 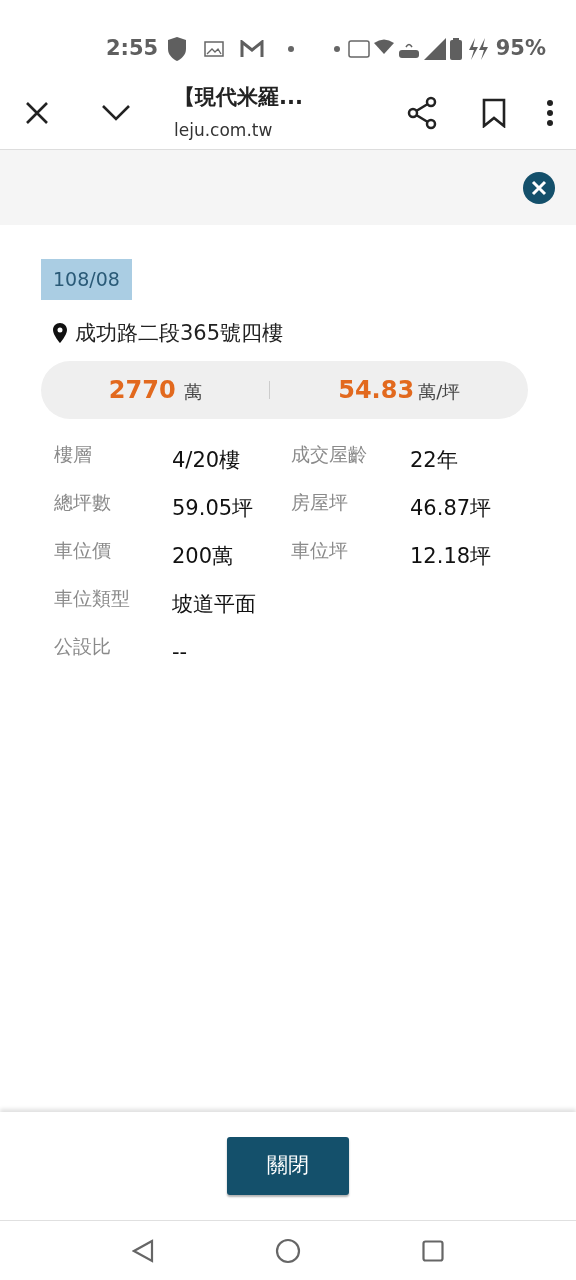 What do you see at coordinates (177, 49) in the screenshot?
I see `shield-icon` at bounding box center [177, 49].